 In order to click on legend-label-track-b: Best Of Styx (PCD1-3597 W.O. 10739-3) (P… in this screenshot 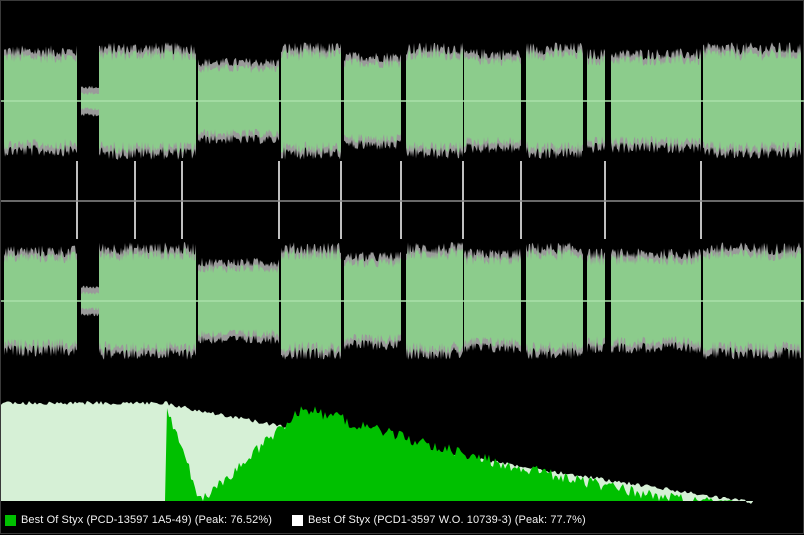, I will do `click(447, 520)`.